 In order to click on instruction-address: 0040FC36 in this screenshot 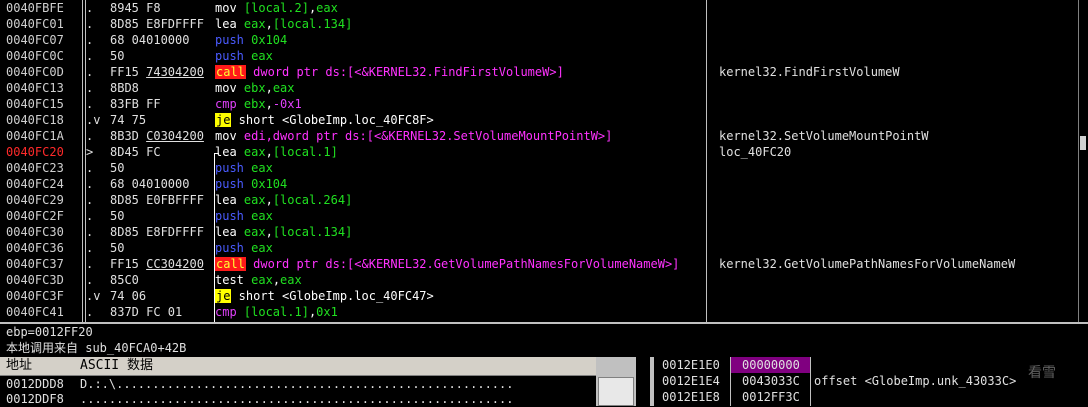, I will do `click(35, 248)`.